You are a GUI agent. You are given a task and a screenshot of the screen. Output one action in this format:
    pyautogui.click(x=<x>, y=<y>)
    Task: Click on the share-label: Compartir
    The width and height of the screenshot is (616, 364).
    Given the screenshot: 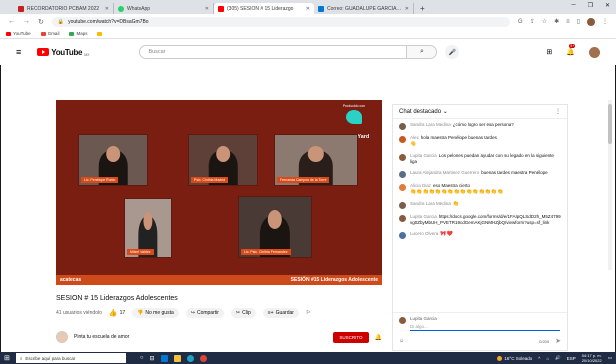 What is the action you would take?
    pyautogui.click(x=207, y=313)
    